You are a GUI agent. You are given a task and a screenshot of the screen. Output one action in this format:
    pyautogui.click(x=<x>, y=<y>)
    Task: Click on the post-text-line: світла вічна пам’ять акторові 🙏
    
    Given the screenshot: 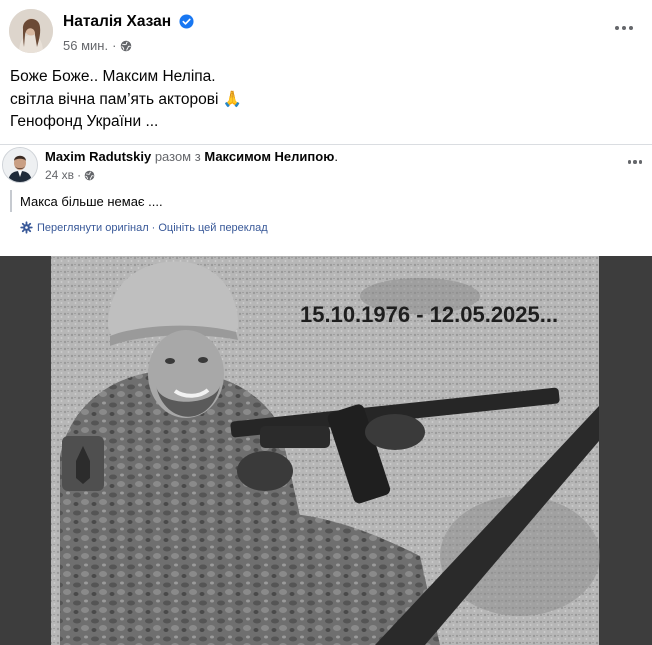 What is the action you would take?
    pyautogui.click(x=126, y=99)
    